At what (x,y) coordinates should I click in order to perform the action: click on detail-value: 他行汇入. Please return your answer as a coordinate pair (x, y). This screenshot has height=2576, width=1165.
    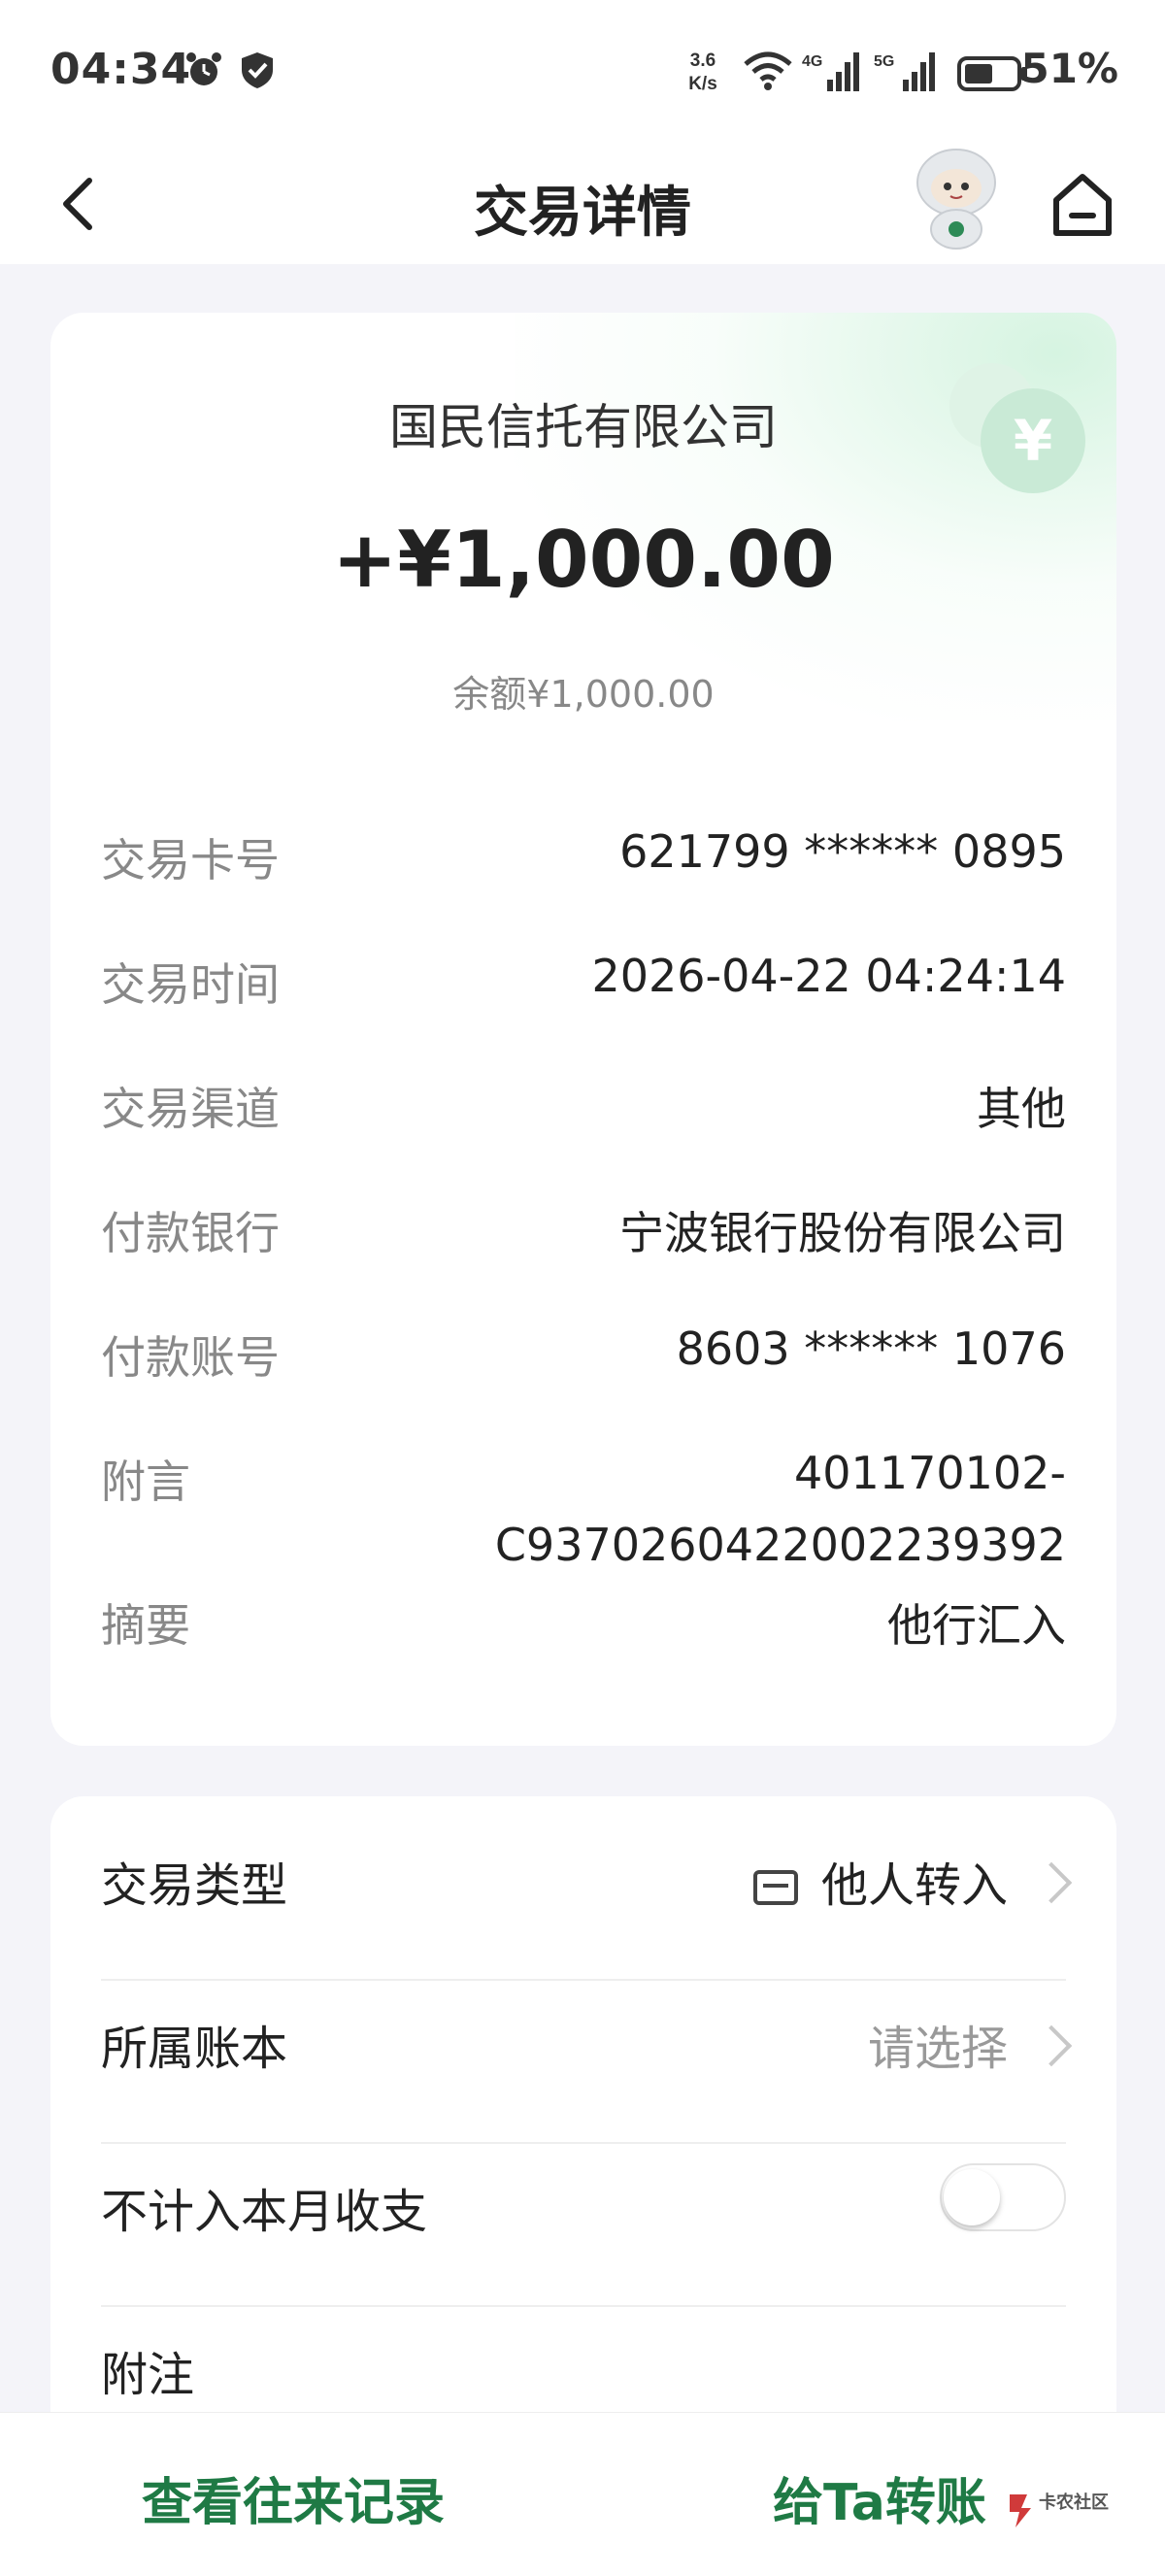
    Looking at the image, I should click on (976, 1626).